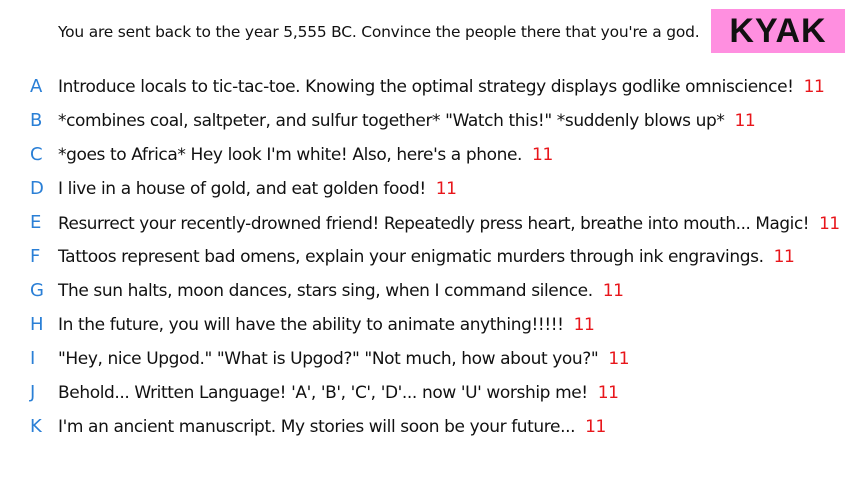 The height and width of the screenshot is (480, 853). Describe the element at coordinates (36, 426) in the screenshot. I see `answer-letter: K` at that location.